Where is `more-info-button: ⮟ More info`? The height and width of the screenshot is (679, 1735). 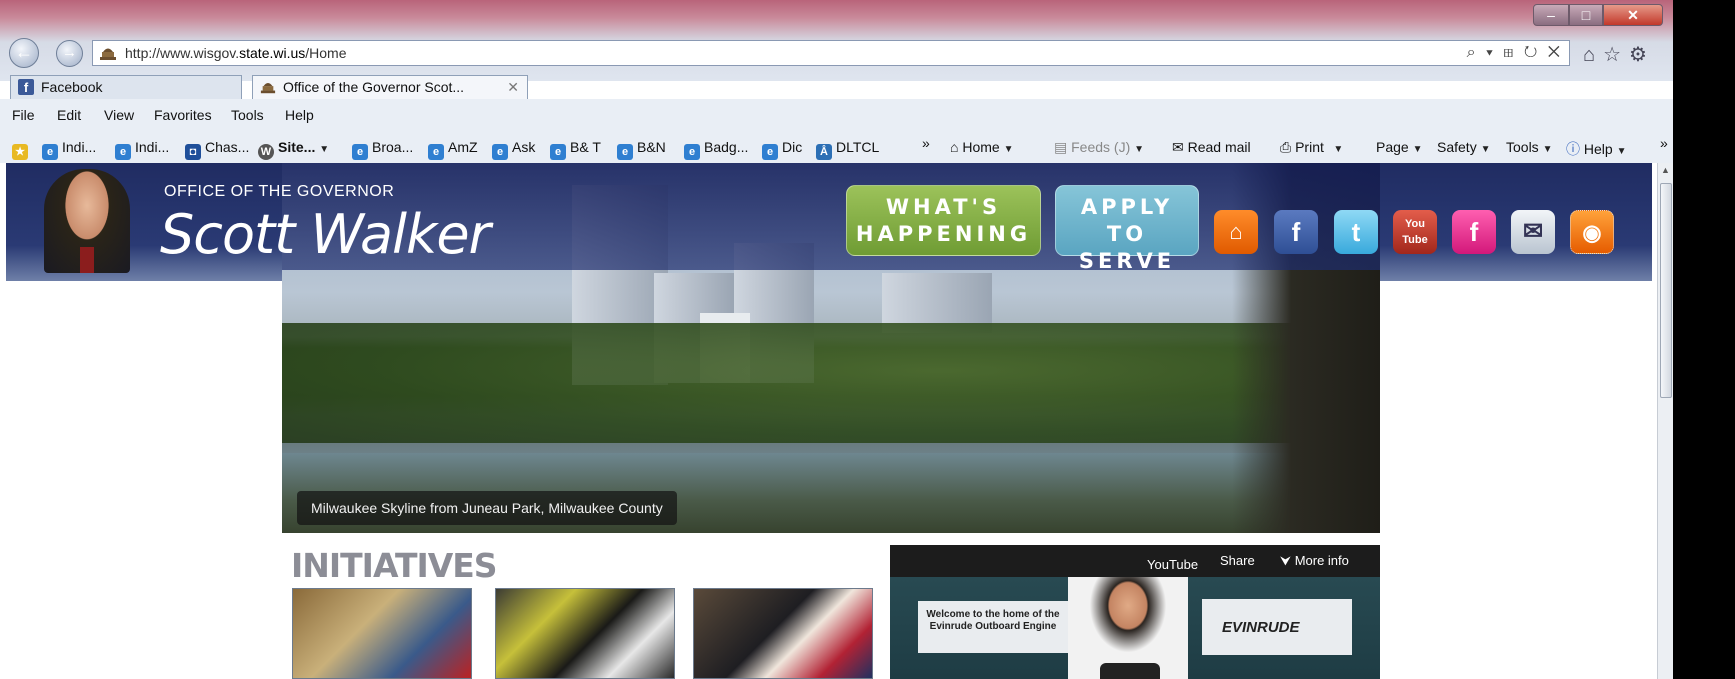
more-info-button: ⮟ More info is located at coordinates (1314, 561).